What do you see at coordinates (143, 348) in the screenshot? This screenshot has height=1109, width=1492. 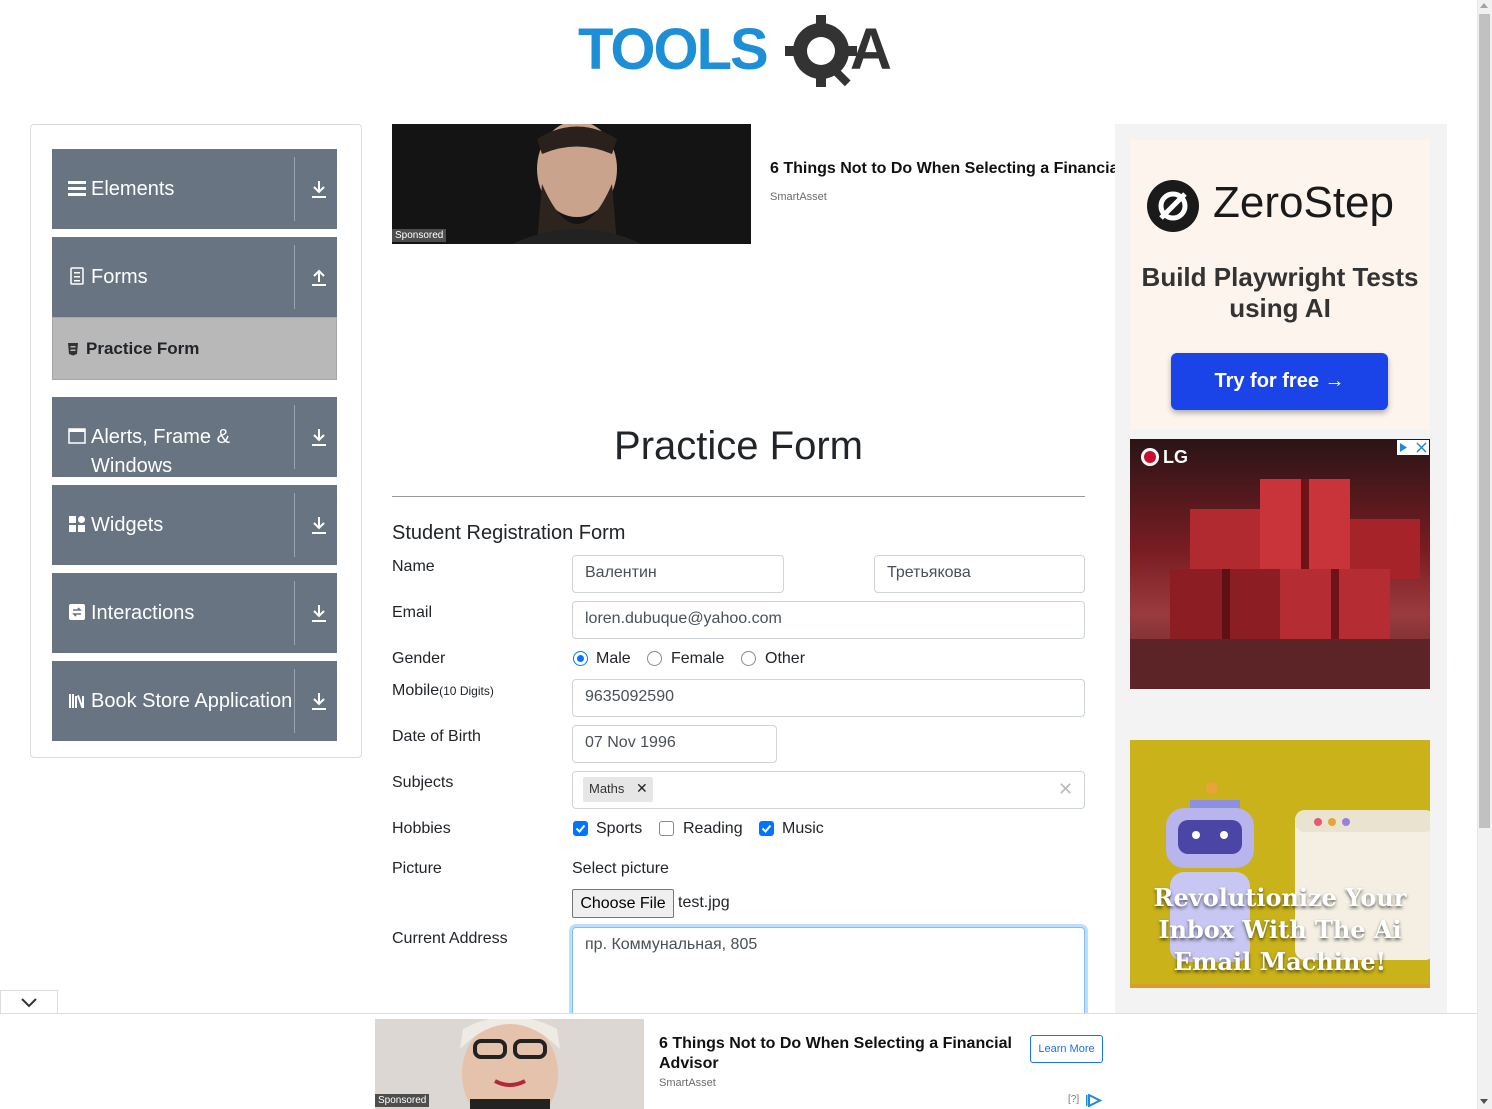 I see `sidebar-item-label: Practice Form` at bounding box center [143, 348].